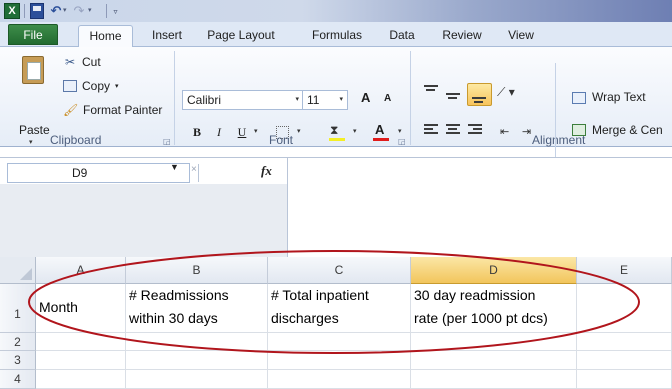  I want to click on clipboard-dialog-launcher-icon: ◲, so click(167, 141).